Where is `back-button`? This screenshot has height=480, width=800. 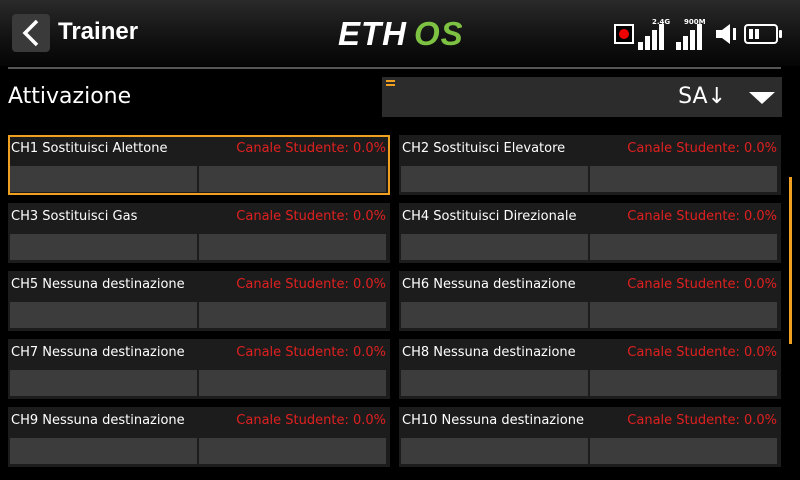
back-button is located at coordinates (31, 33).